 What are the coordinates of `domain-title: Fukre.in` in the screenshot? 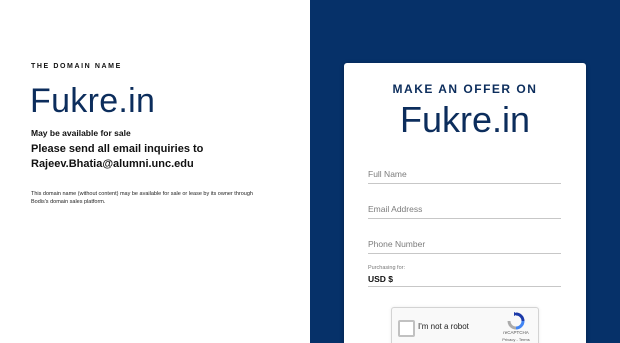 It's located at (93, 101).